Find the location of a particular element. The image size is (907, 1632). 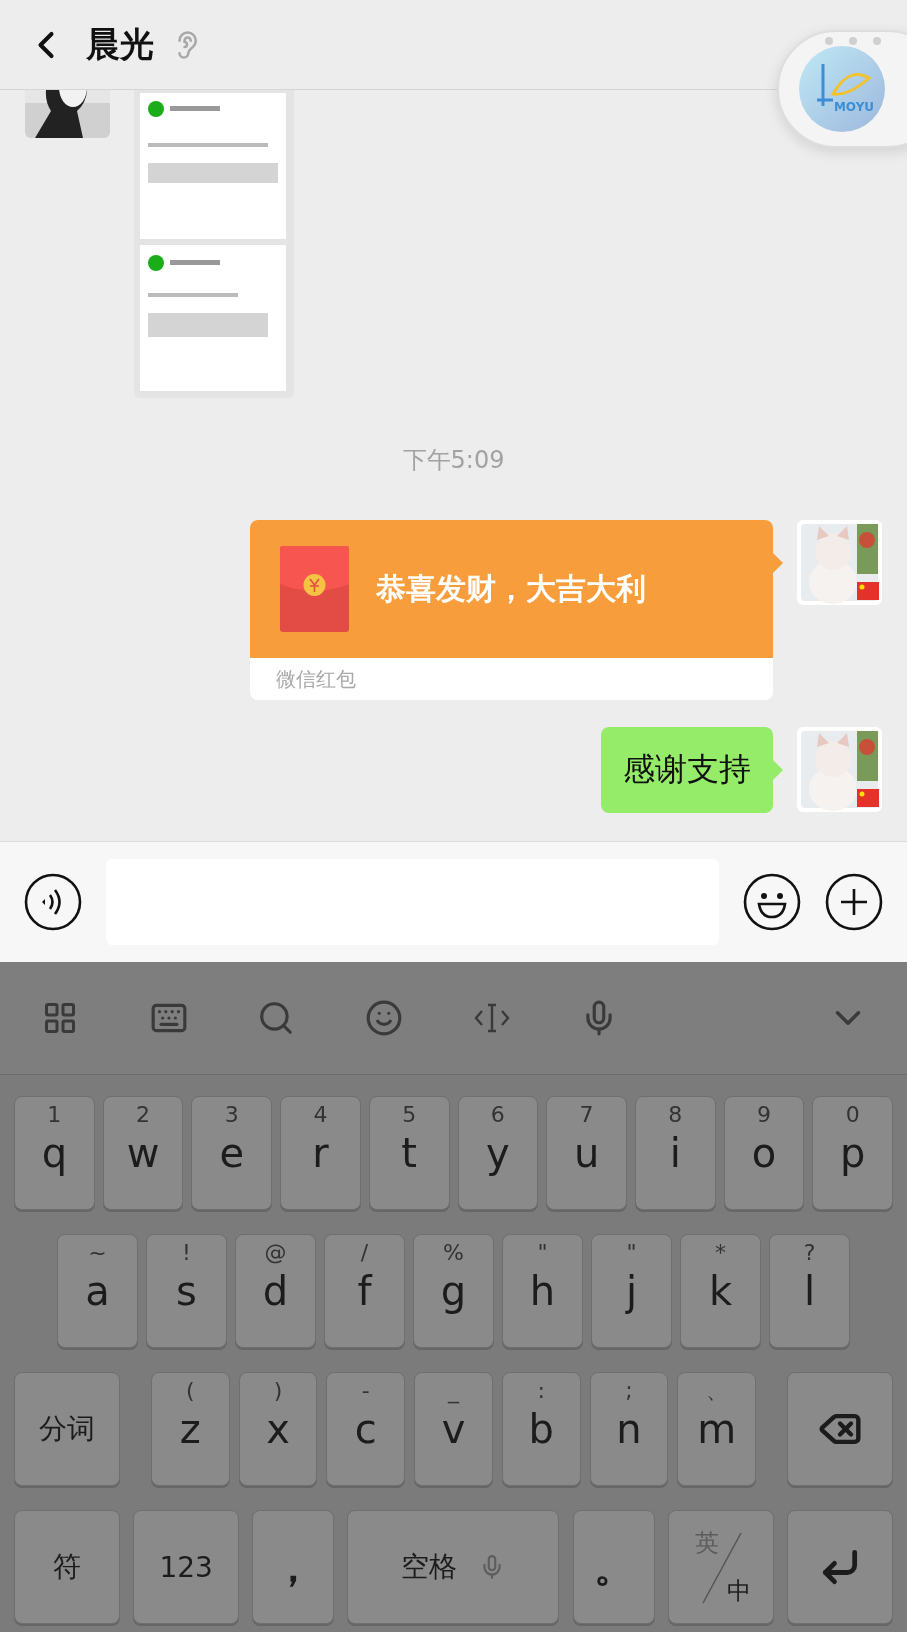

key: : b is located at coordinates (541, 1429).